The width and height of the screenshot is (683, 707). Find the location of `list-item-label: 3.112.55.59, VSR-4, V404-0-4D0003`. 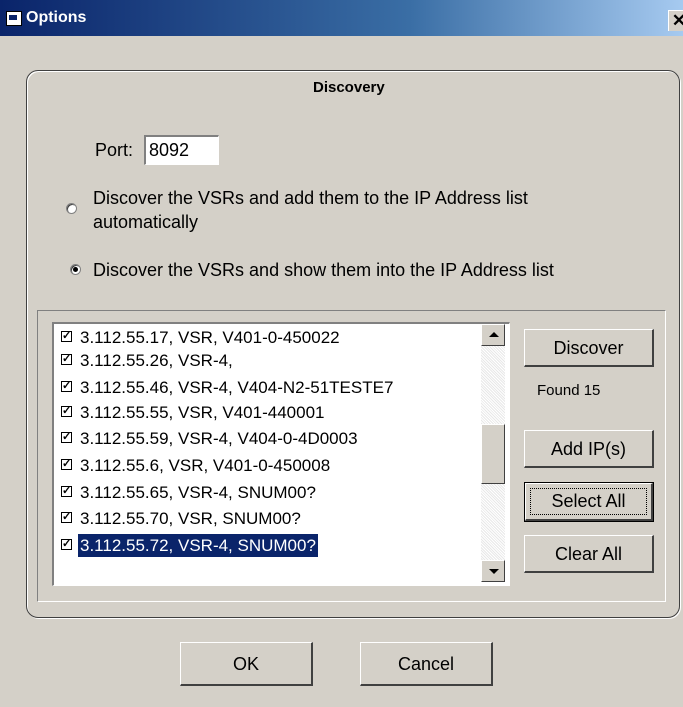

list-item-label: 3.112.55.59, VSR-4, V404-0-4D0003 is located at coordinates (219, 438).